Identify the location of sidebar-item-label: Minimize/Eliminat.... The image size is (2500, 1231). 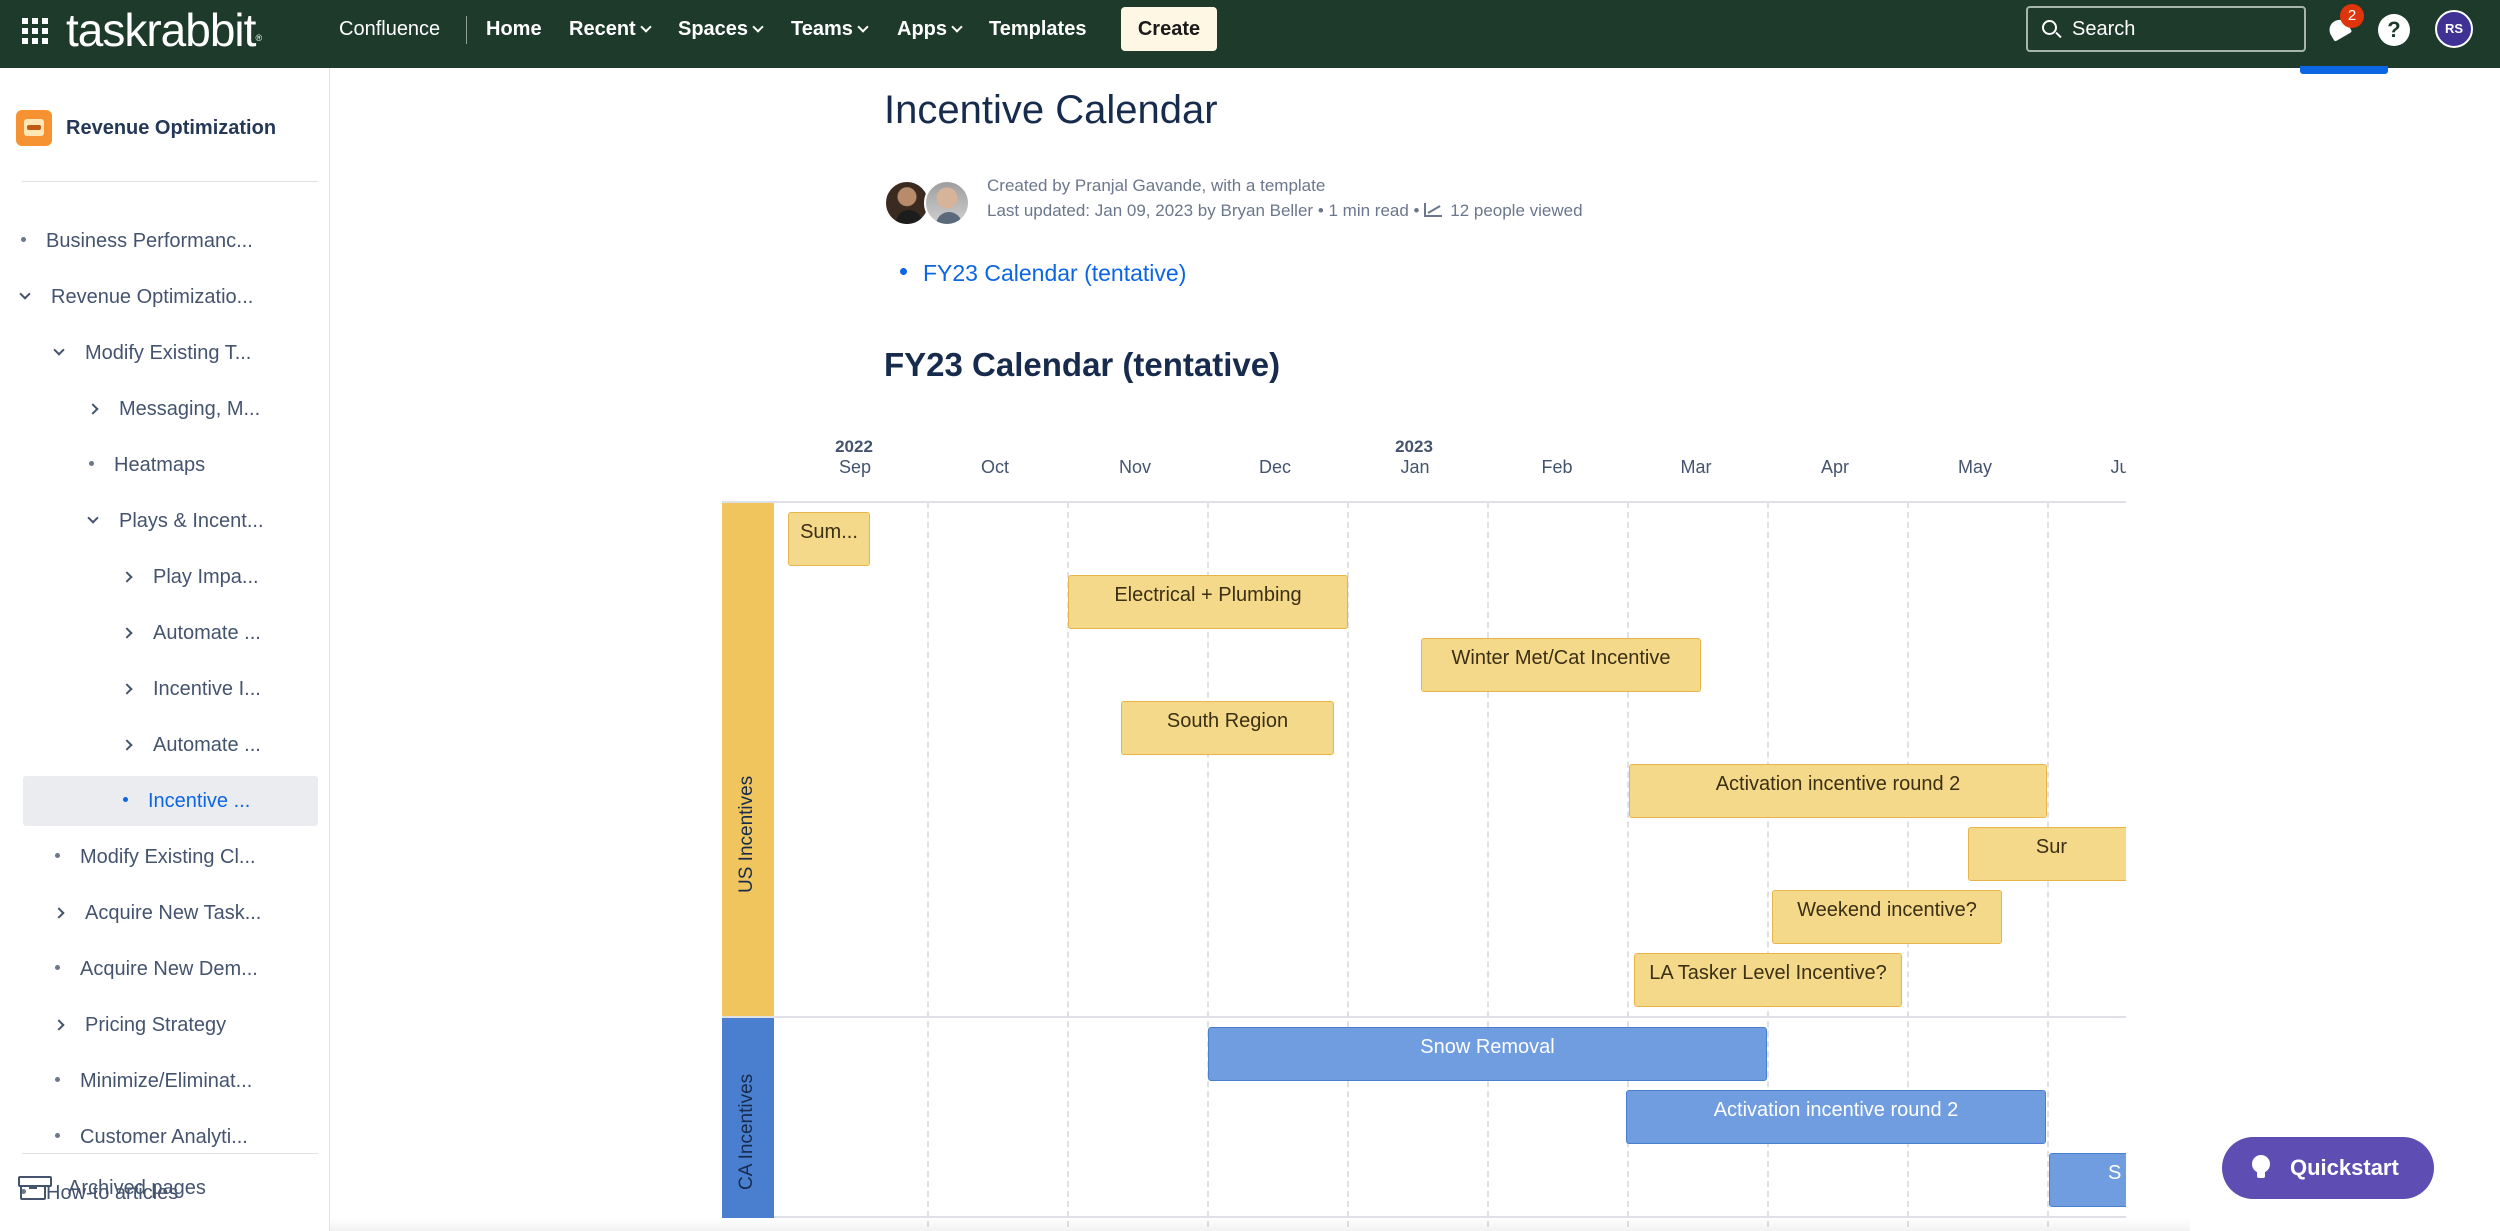
(166, 1081).